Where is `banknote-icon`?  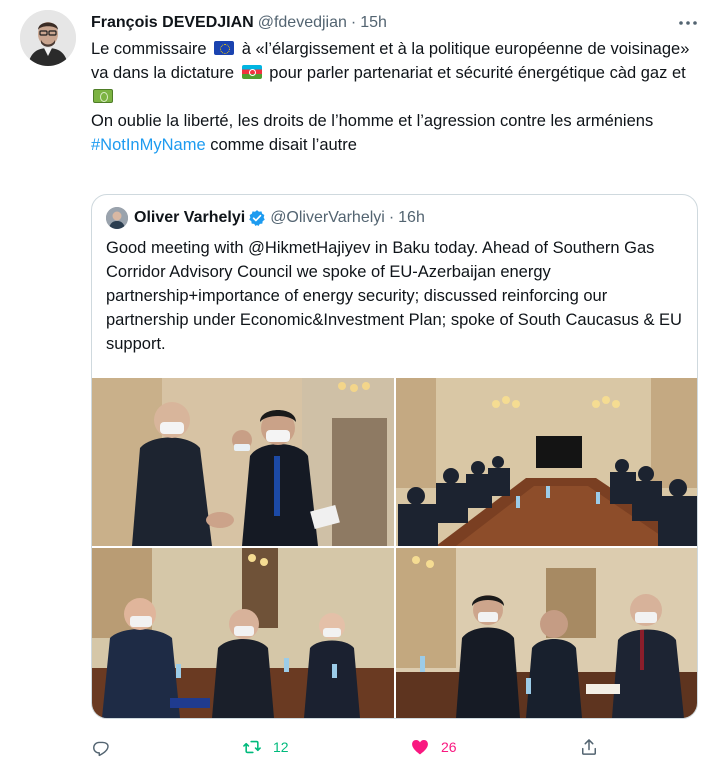
banknote-icon is located at coordinates (103, 96).